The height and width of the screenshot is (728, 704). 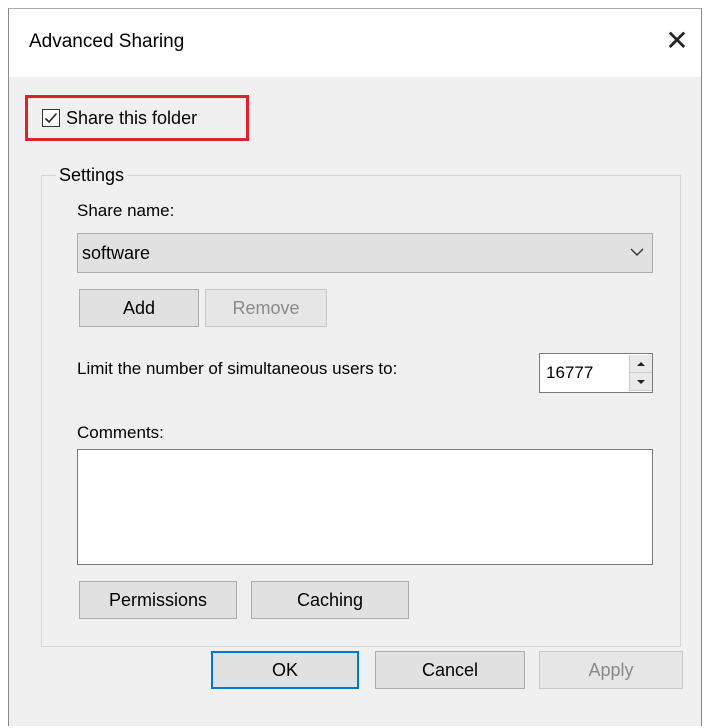 I want to click on checkmark-icon, so click(x=51, y=118).